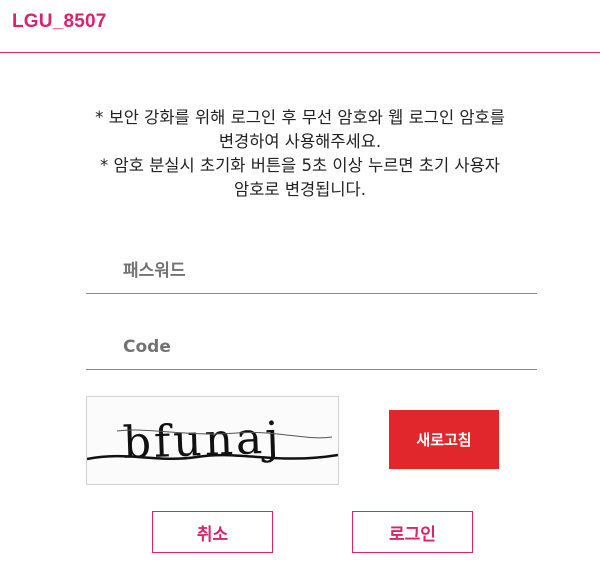 The image size is (600, 576). I want to click on captcha-image: bfunaj, so click(212, 440).